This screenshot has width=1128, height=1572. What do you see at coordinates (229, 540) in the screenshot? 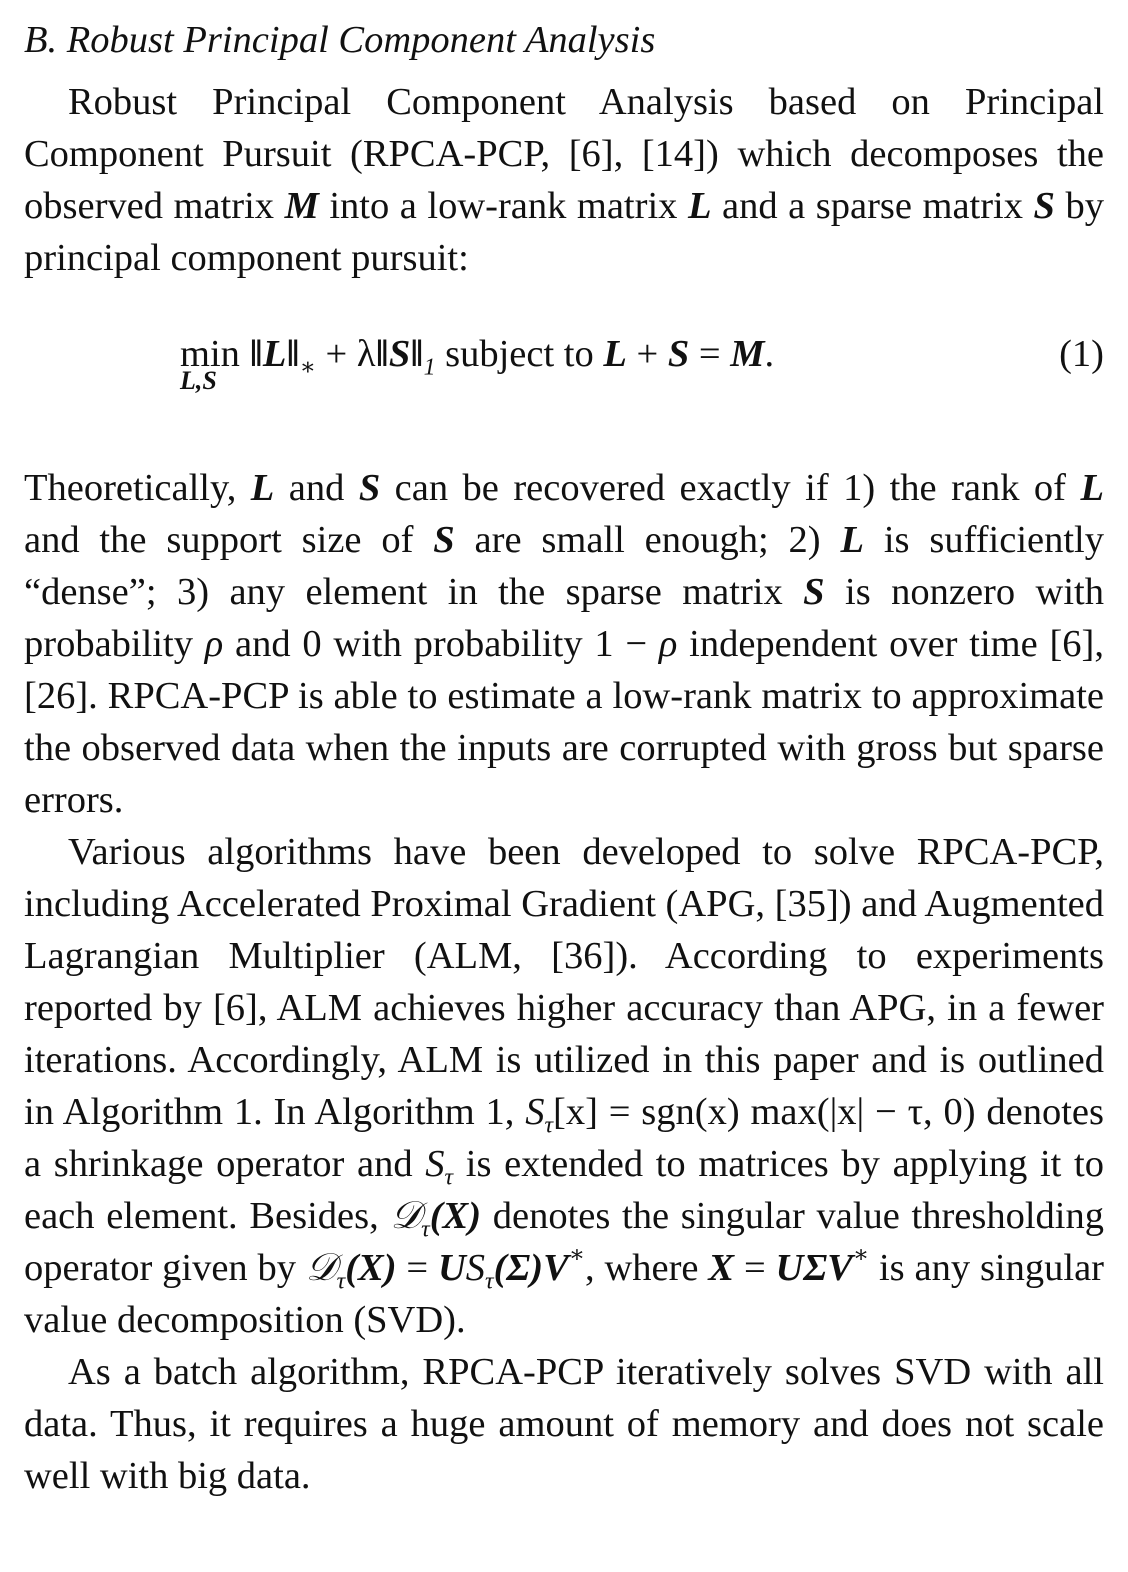
I see `text-run: and the support size of` at bounding box center [229, 540].